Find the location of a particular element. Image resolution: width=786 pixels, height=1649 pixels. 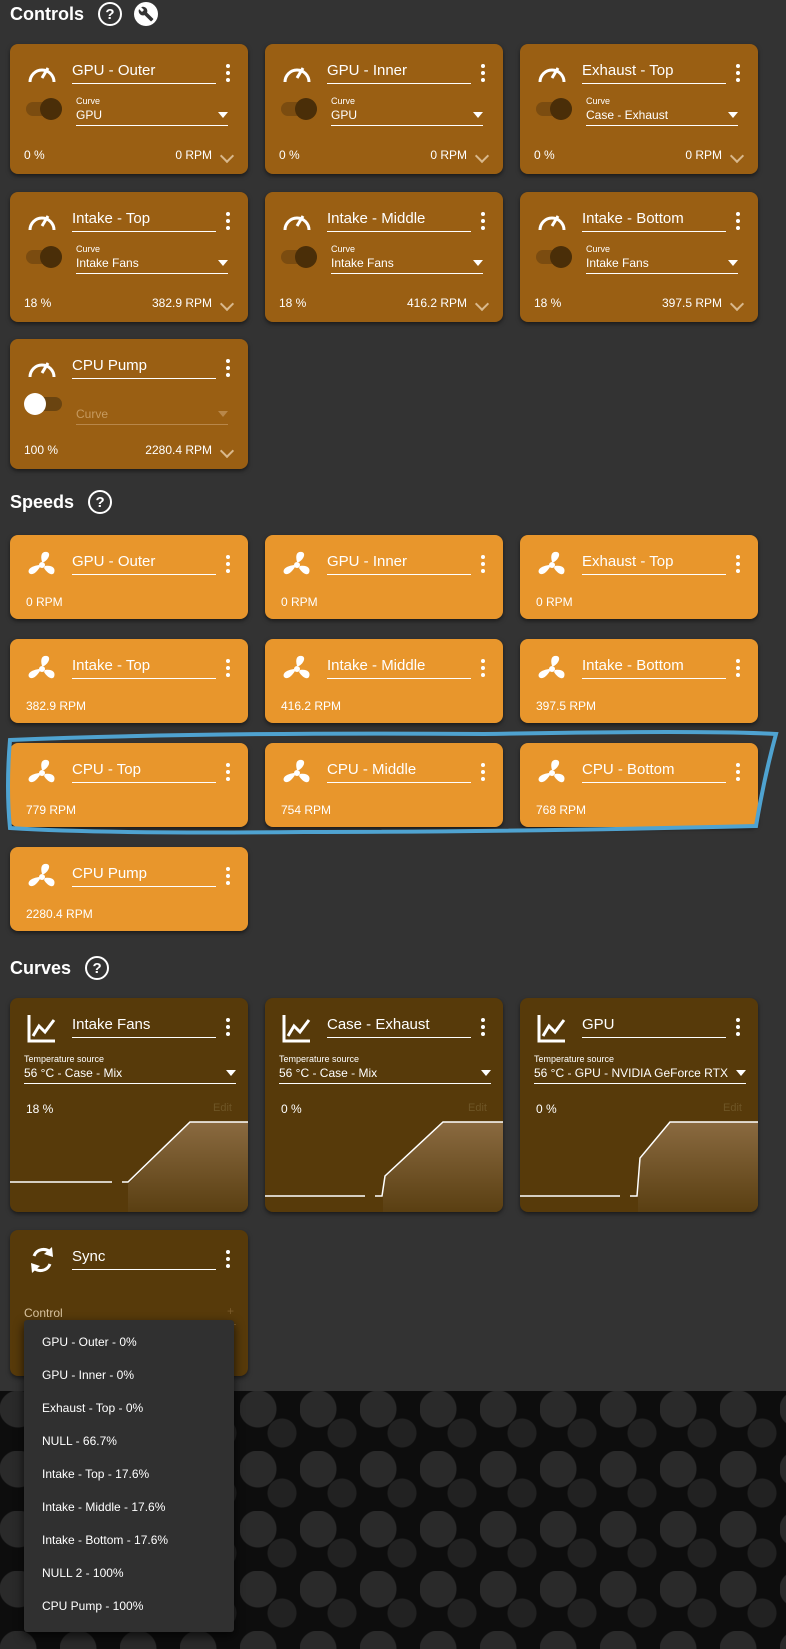

speed-rpm: 0 RPM is located at coordinates (299, 602).